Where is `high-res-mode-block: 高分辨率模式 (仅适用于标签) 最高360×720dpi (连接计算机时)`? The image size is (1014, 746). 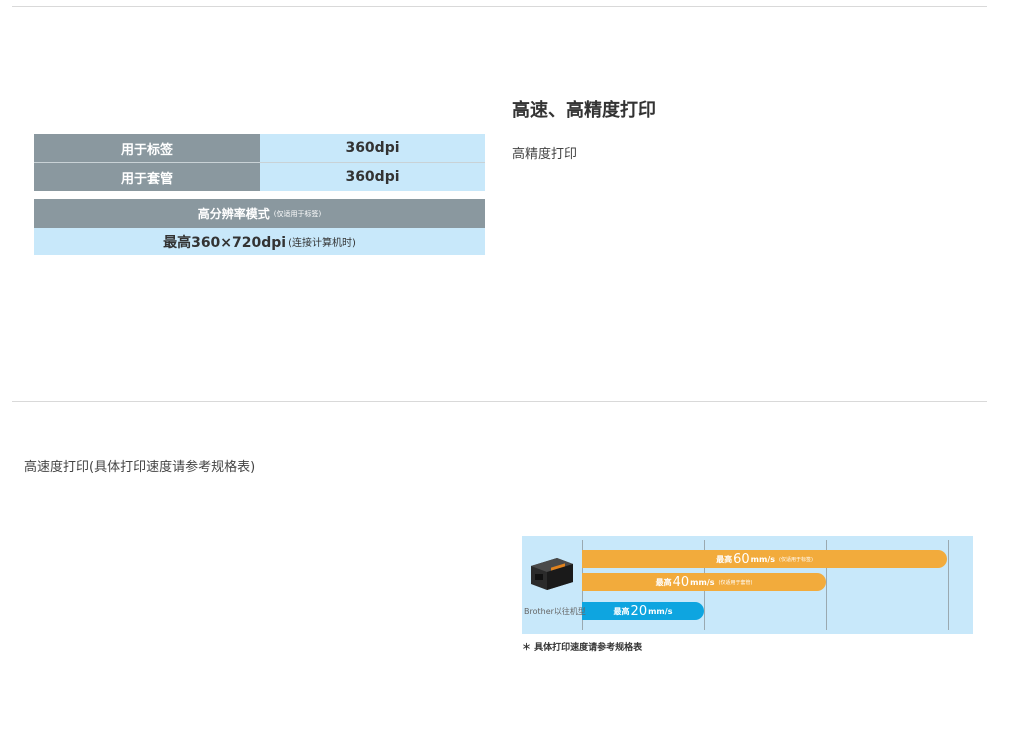 high-res-mode-block: 高分辨率模式 (仅适用于标签) 最高360×720dpi (连接计算机时) is located at coordinates (259, 227).